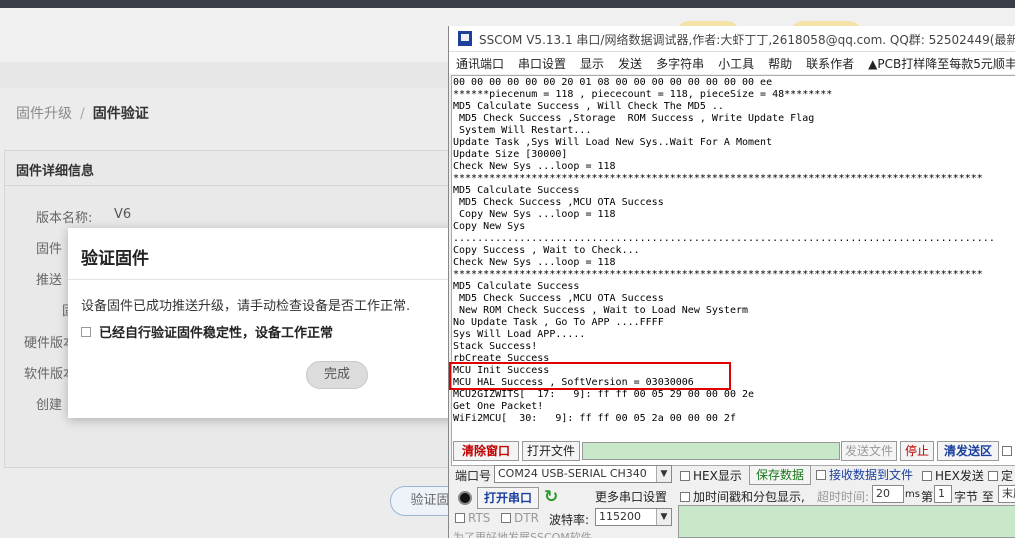  I want to click on verified-checkbox, so click(86, 331).